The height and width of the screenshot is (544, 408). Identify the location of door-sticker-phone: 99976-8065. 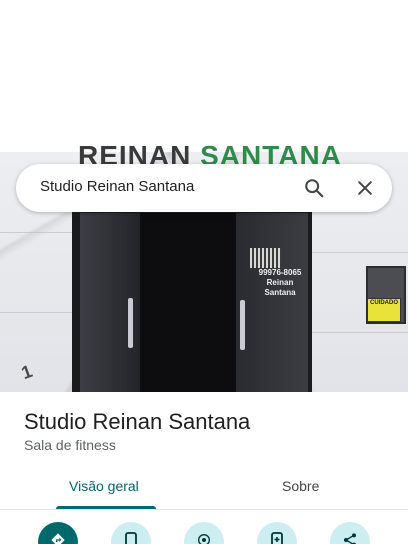
(280, 272).